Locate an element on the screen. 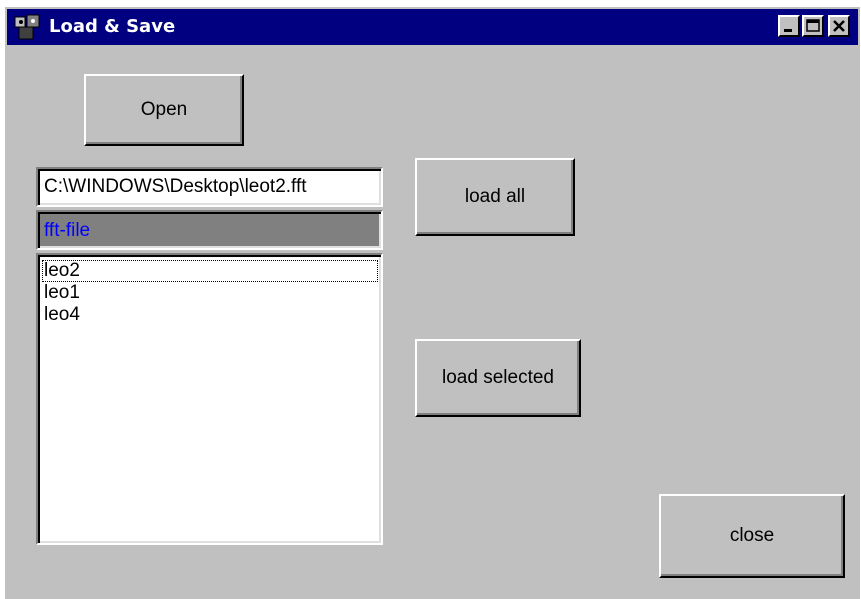 The height and width of the screenshot is (599, 861). maximize-icon is located at coordinates (813, 25).